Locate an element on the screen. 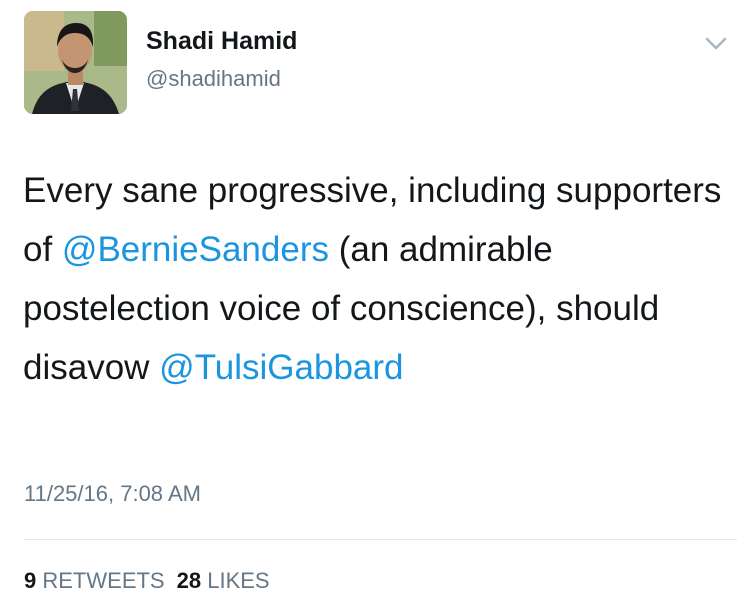 This screenshot has height=604, width=750. author-handle: @shadihamid is located at coordinates (213, 79).